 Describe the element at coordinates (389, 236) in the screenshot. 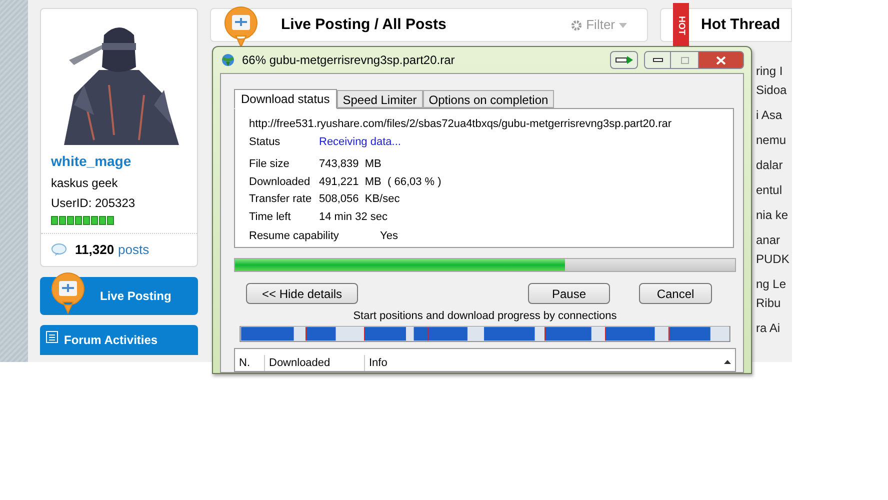

I see `field-value: Yes` at that location.